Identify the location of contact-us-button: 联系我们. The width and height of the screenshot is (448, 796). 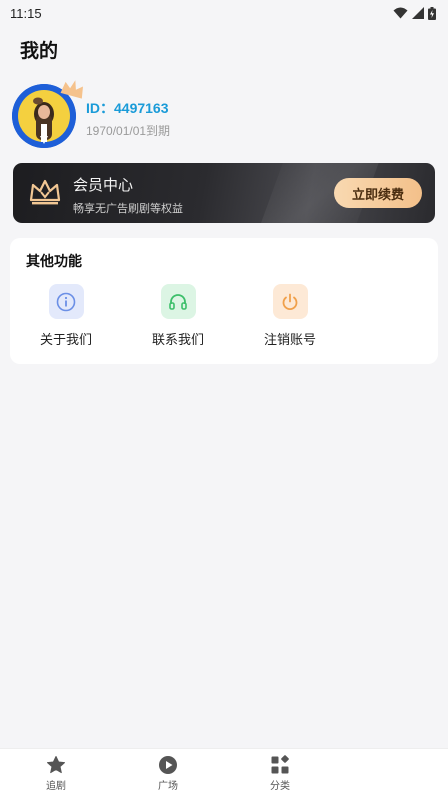
(178, 319).